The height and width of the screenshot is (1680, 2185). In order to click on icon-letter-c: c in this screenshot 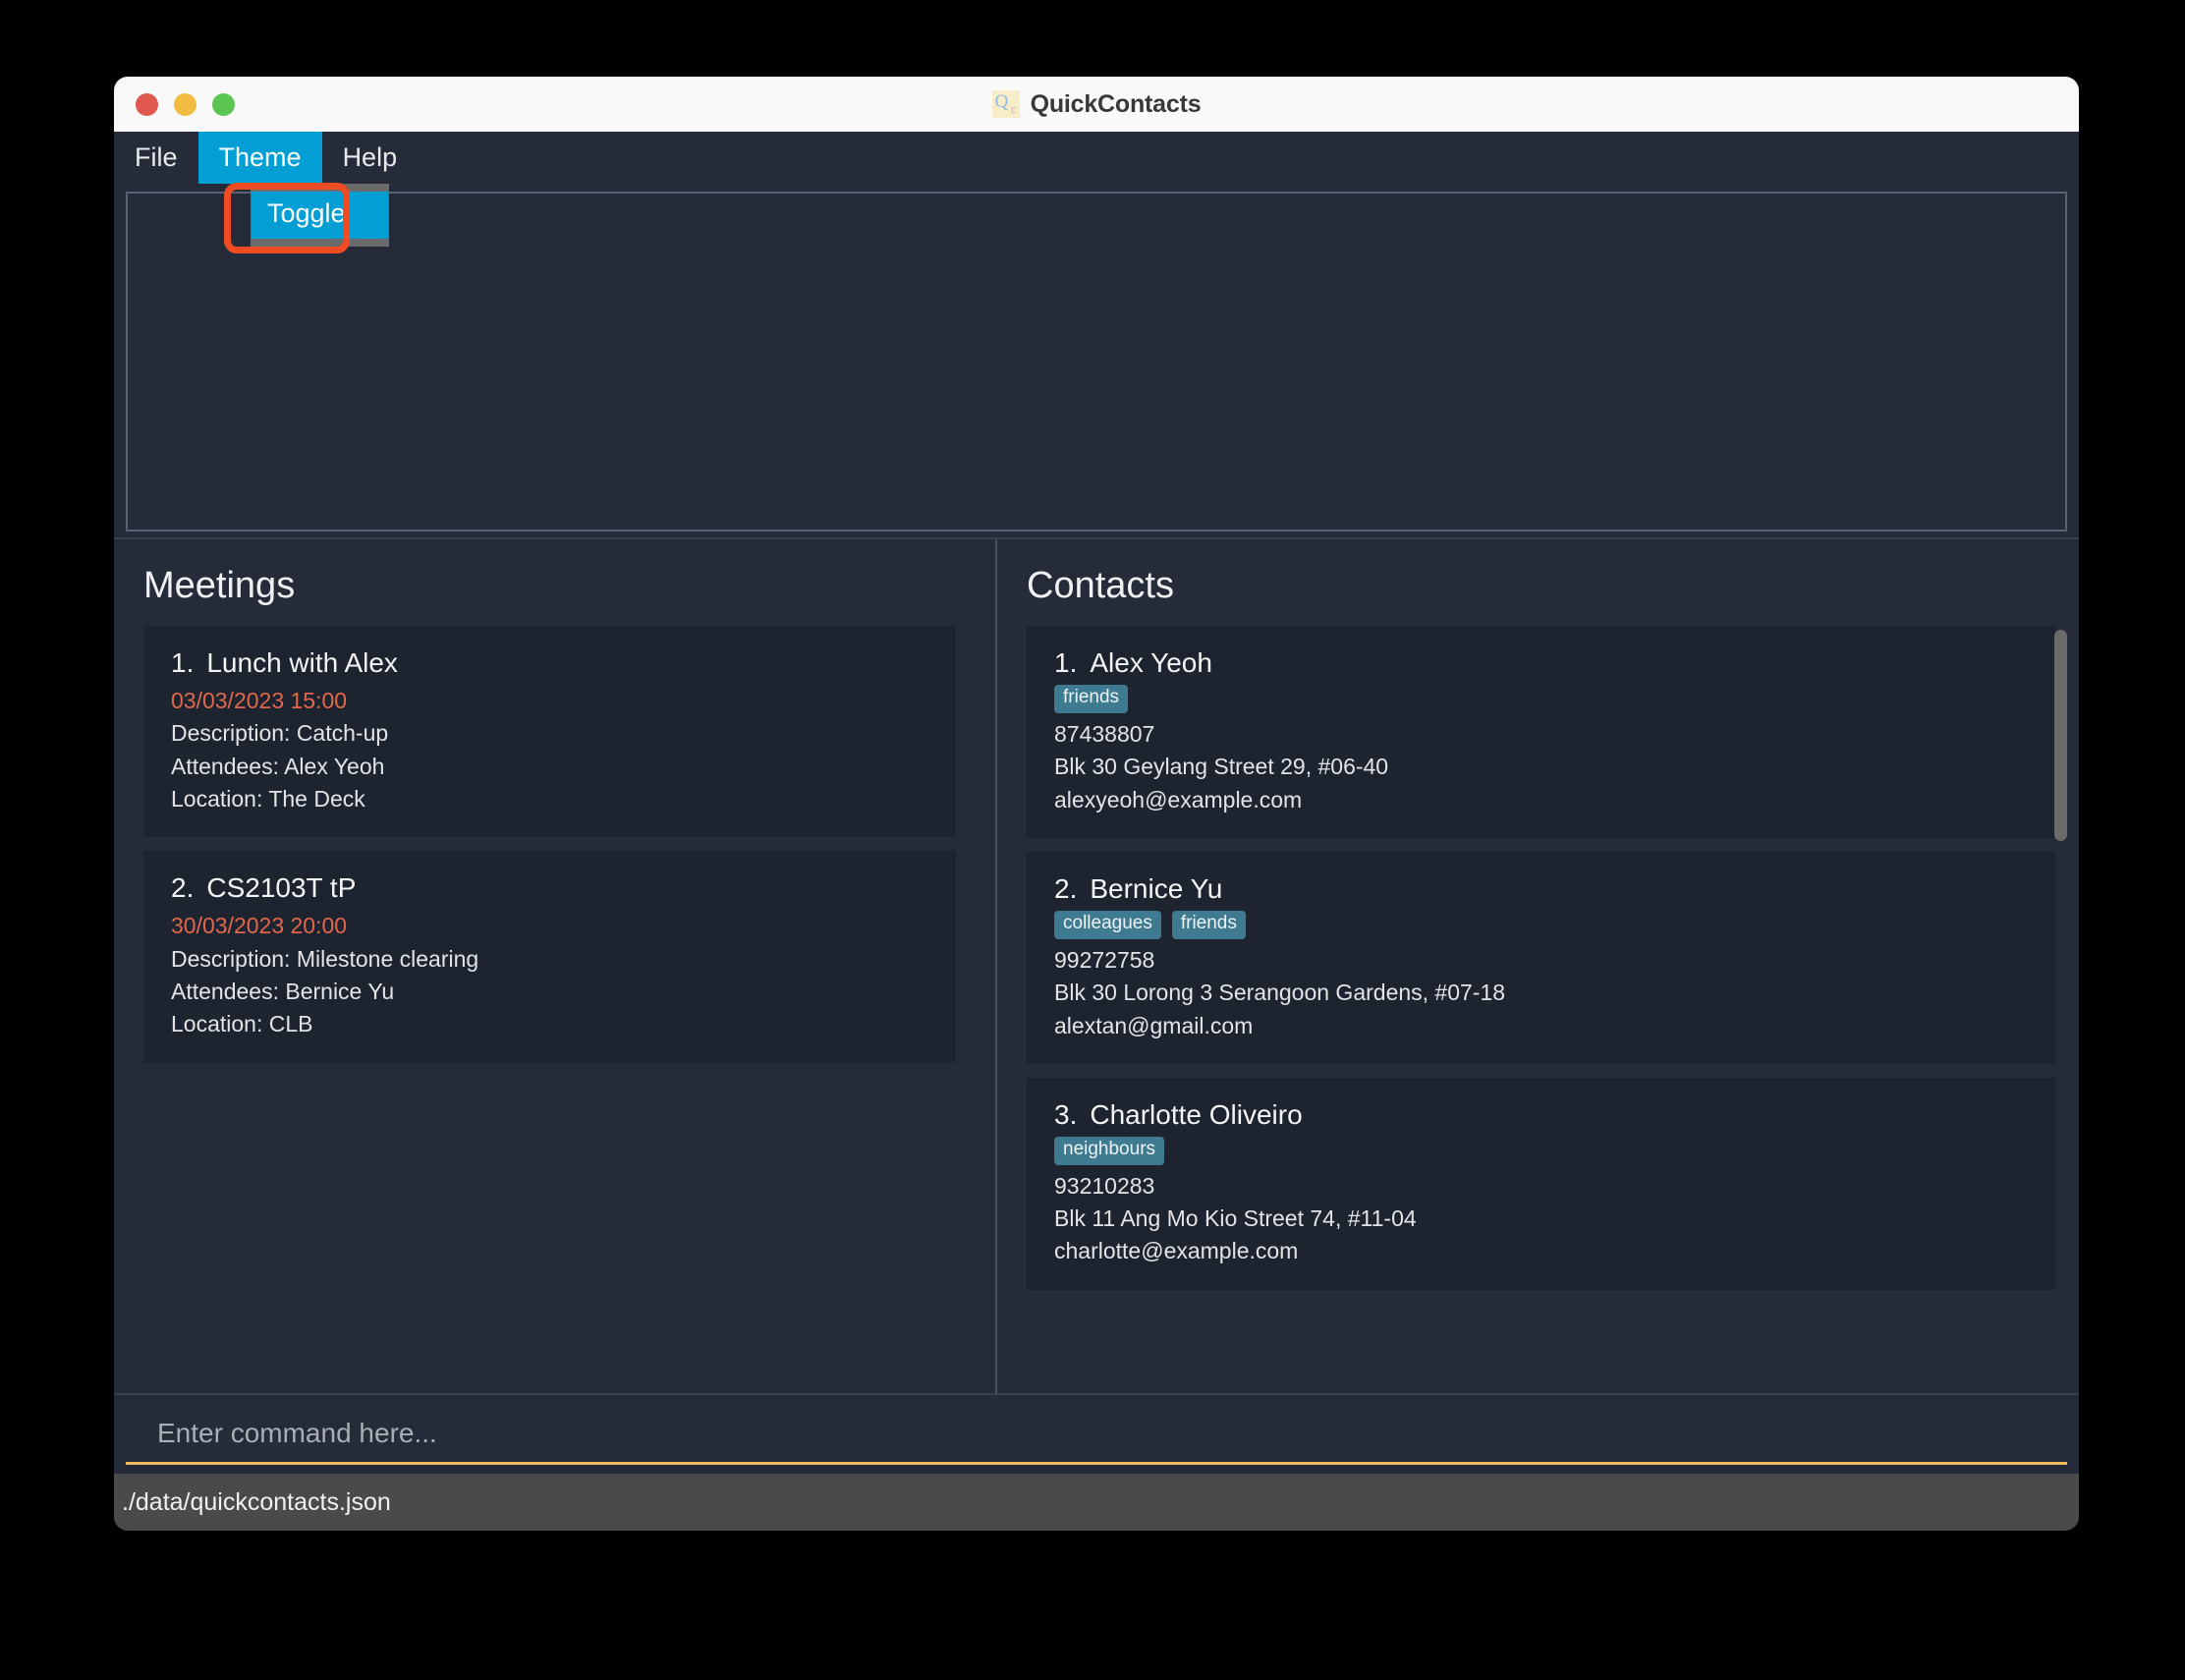, I will do `click(1013, 108)`.